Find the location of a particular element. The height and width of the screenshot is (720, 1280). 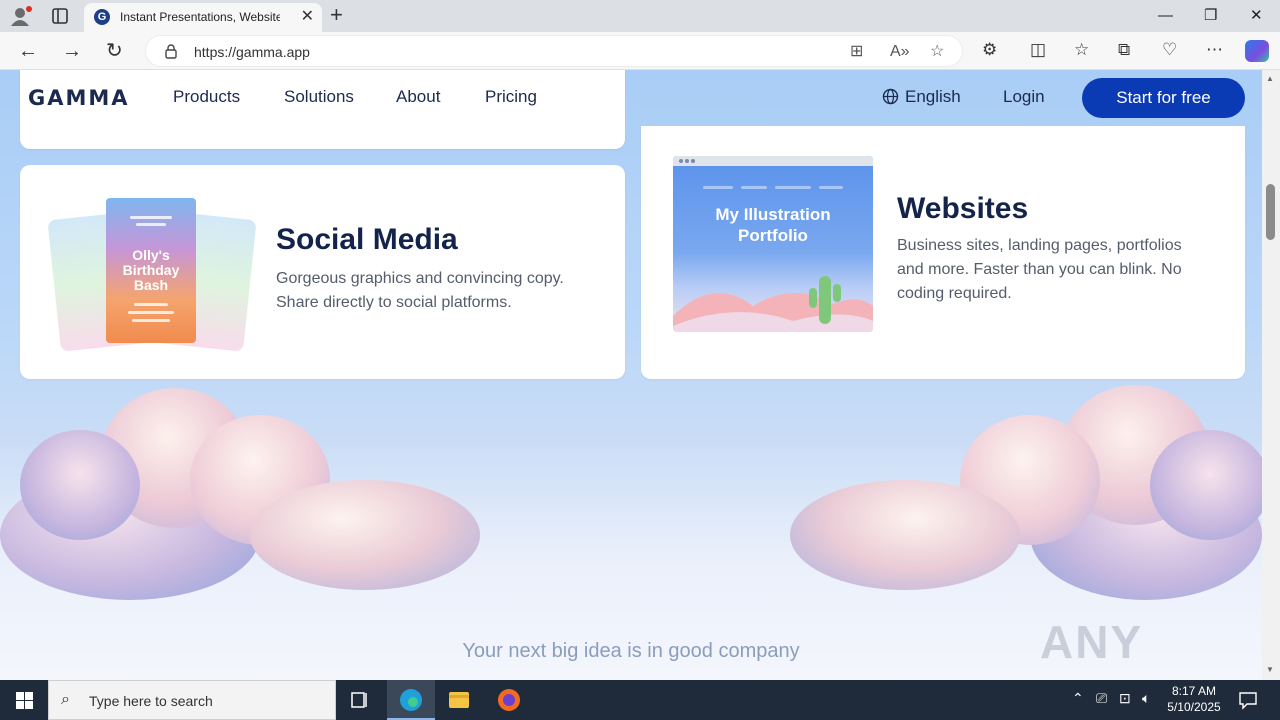

browser-essentials-icon: ♡ is located at coordinates (1169, 50).